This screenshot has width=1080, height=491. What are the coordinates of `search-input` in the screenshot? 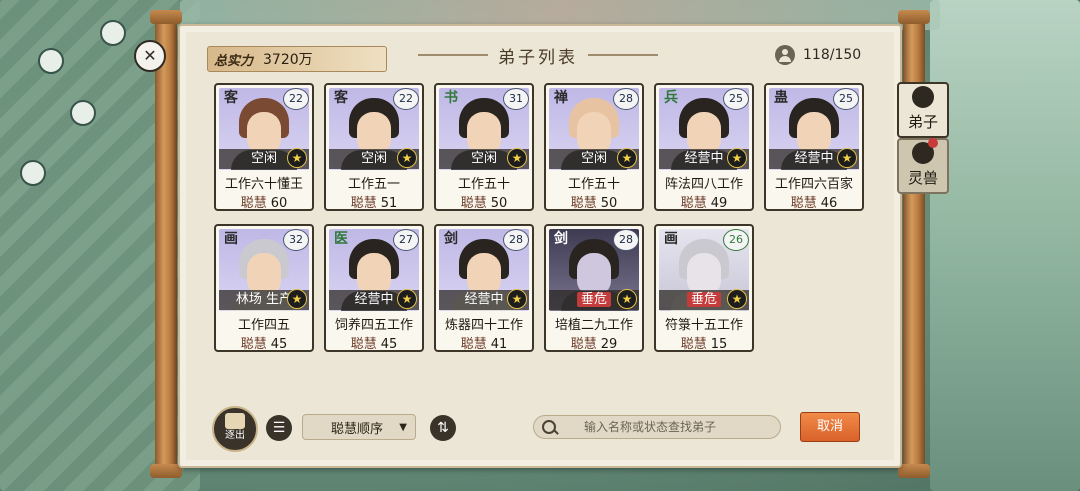 It's located at (679, 427).